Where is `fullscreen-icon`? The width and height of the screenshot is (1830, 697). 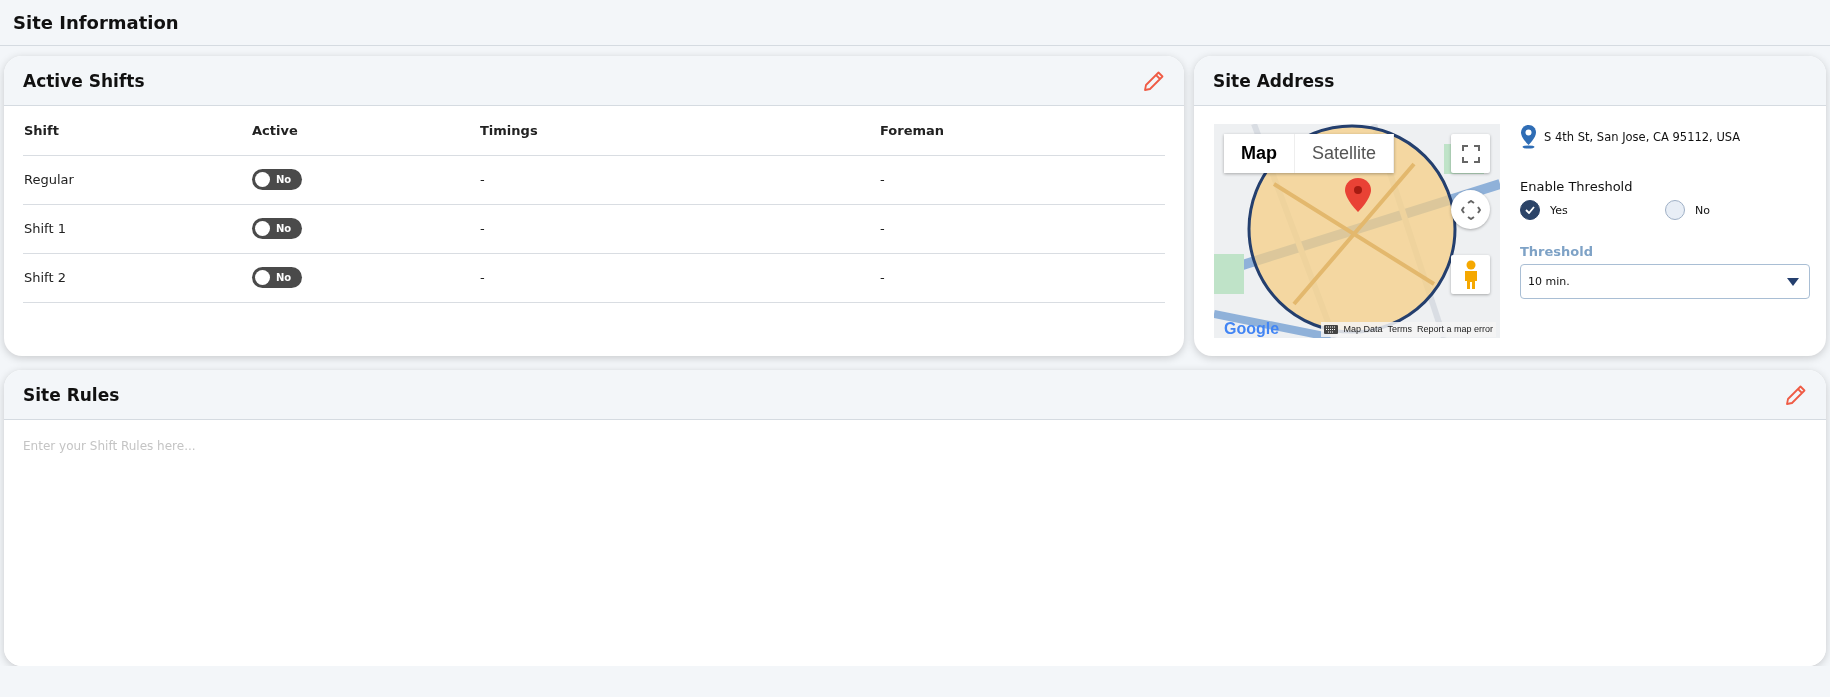 fullscreen-icon is located at coordinates (1470, 153).